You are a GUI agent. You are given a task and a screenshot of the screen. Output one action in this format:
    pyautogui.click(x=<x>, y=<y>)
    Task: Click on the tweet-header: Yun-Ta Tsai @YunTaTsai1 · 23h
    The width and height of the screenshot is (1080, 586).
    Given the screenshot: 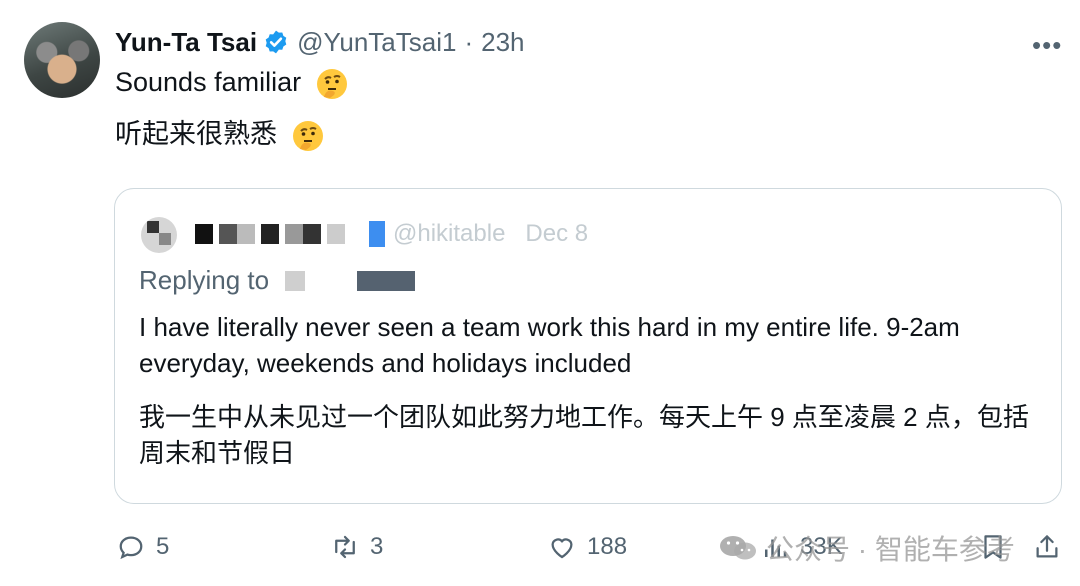 What is the action you would take?
    pyautogui.click(x=320, y=42)
    